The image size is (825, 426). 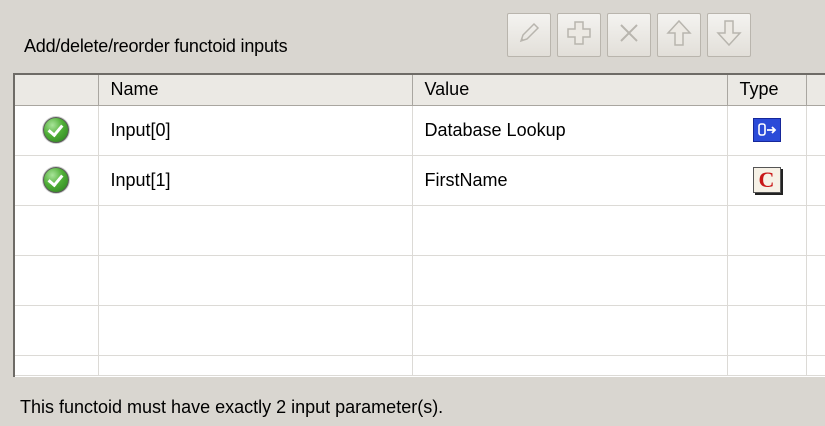 I want to click on move-down-button, so click(x=729, y=35).